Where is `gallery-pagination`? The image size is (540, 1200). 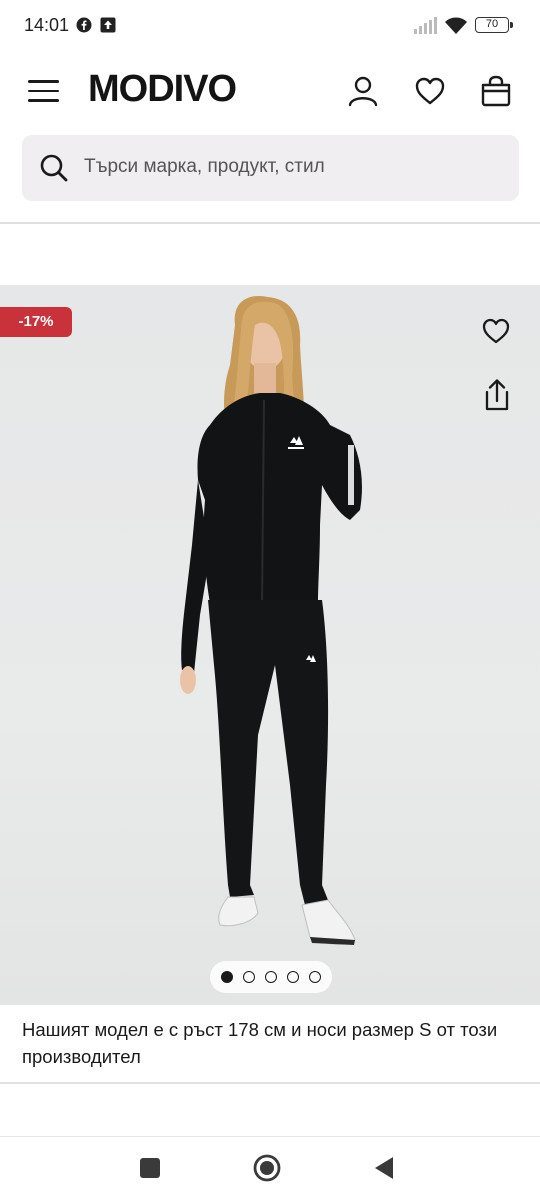
gallery-pagination is located at coordinates (271, 977).